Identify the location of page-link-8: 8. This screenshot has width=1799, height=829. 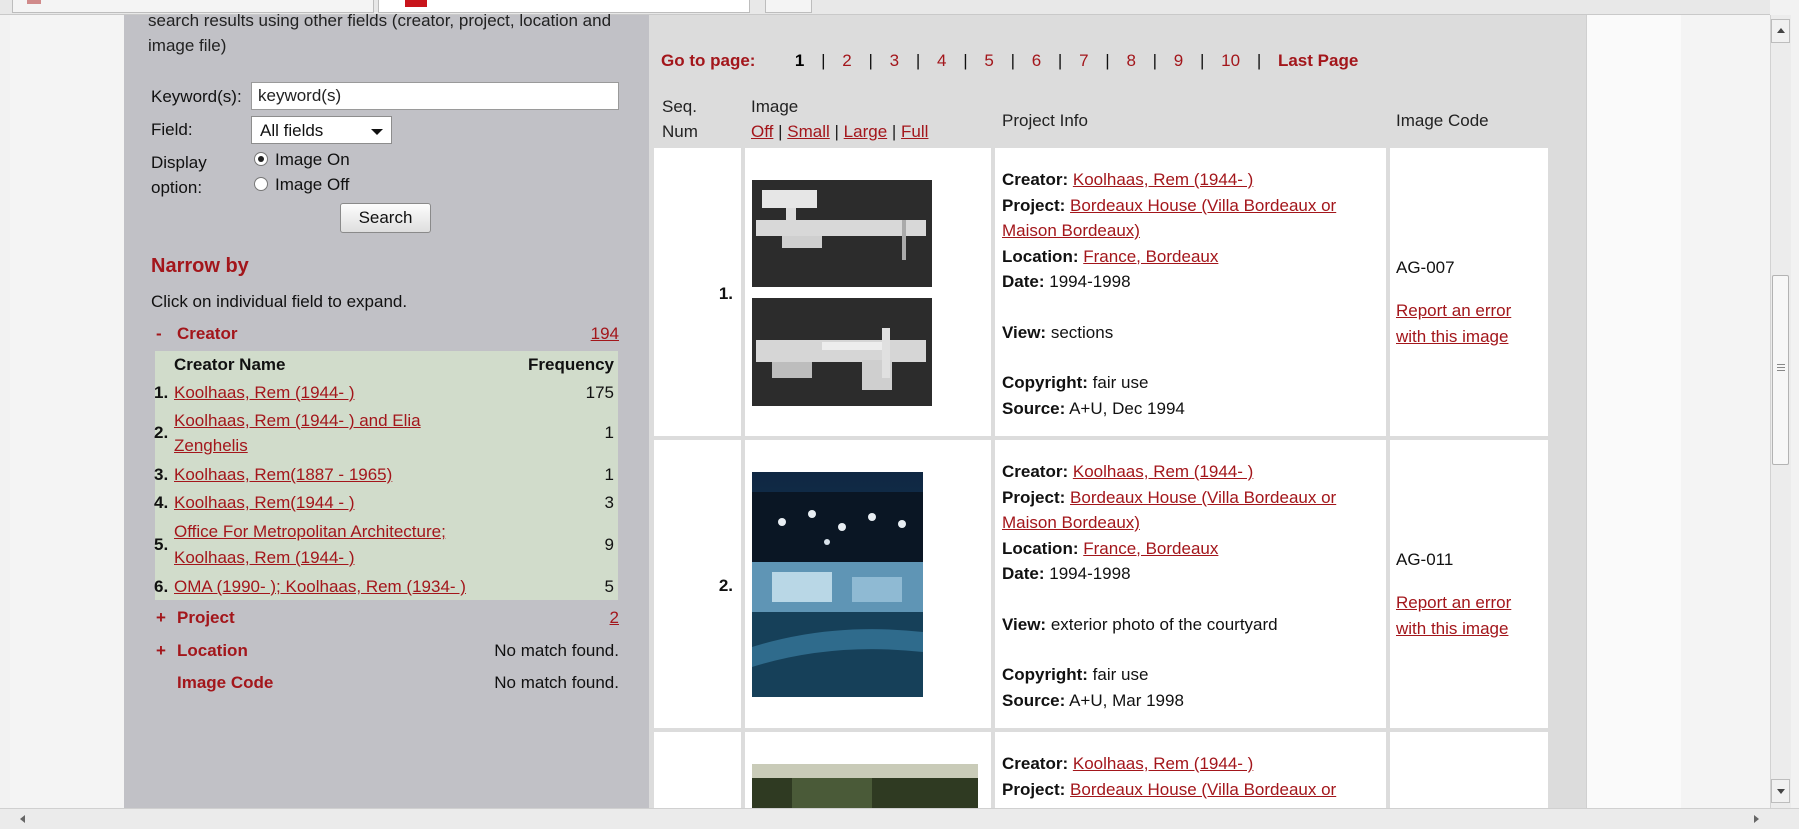
(1130, 60).